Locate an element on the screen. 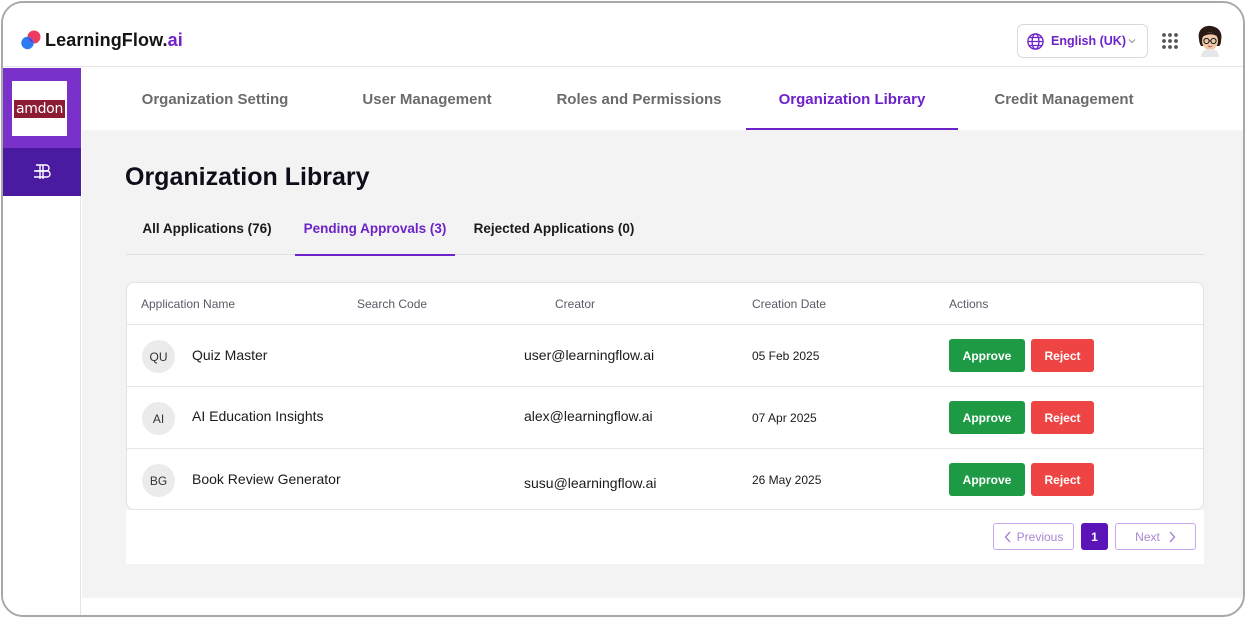 This screenshot has height=618, width=1246. sidebar-item-library is located at coordinates (42, 172).